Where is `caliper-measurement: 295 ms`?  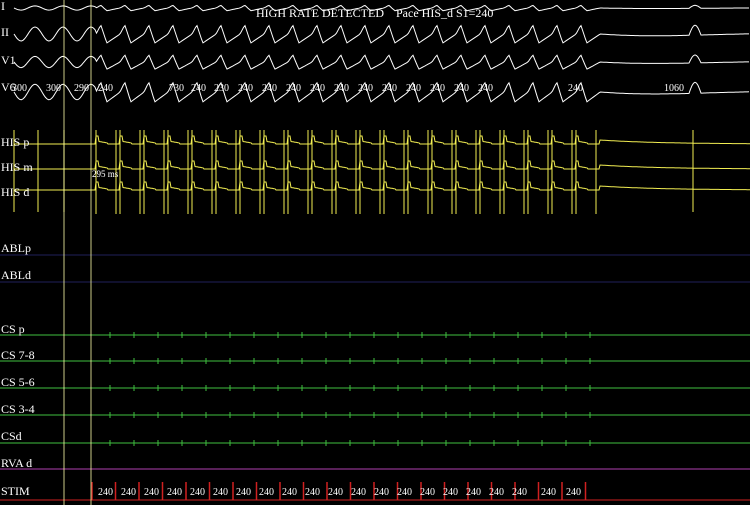 caliper-measurement: 295 ms is located at coordinates (105, 174).